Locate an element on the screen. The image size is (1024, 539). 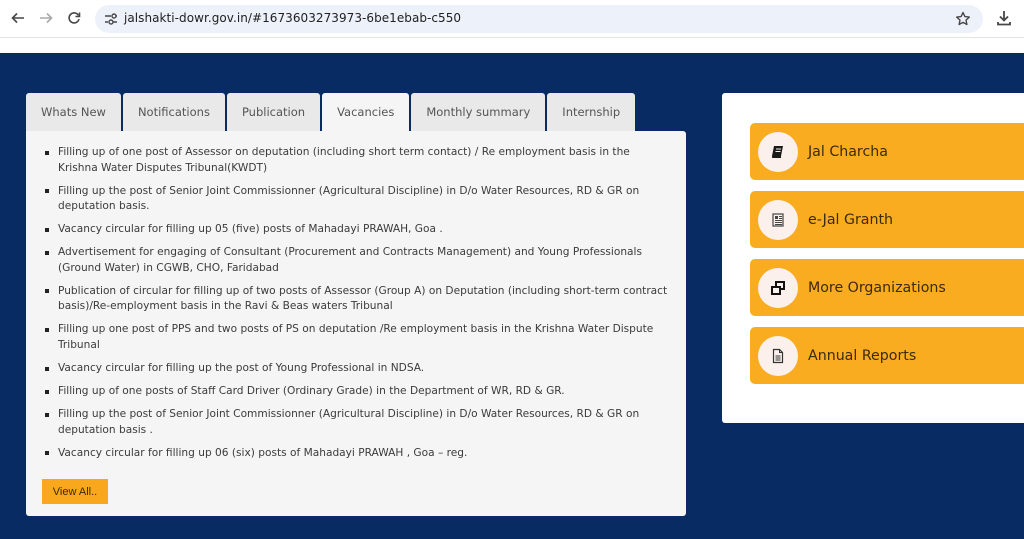
forward-button is located at coordinates (46, 18).